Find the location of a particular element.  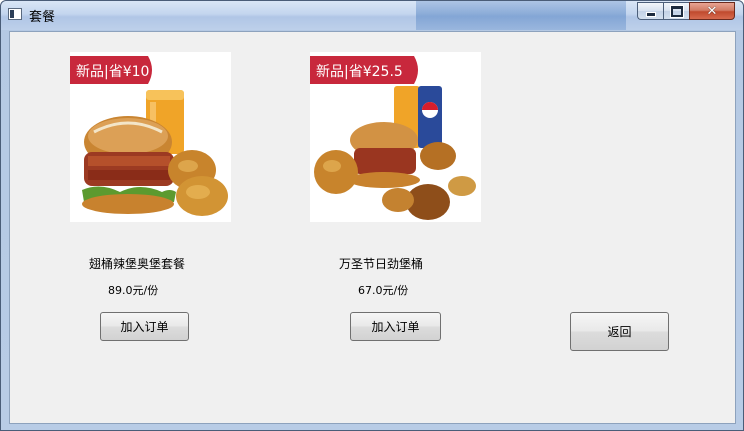

app-icon is located at coordinates (15, 14).